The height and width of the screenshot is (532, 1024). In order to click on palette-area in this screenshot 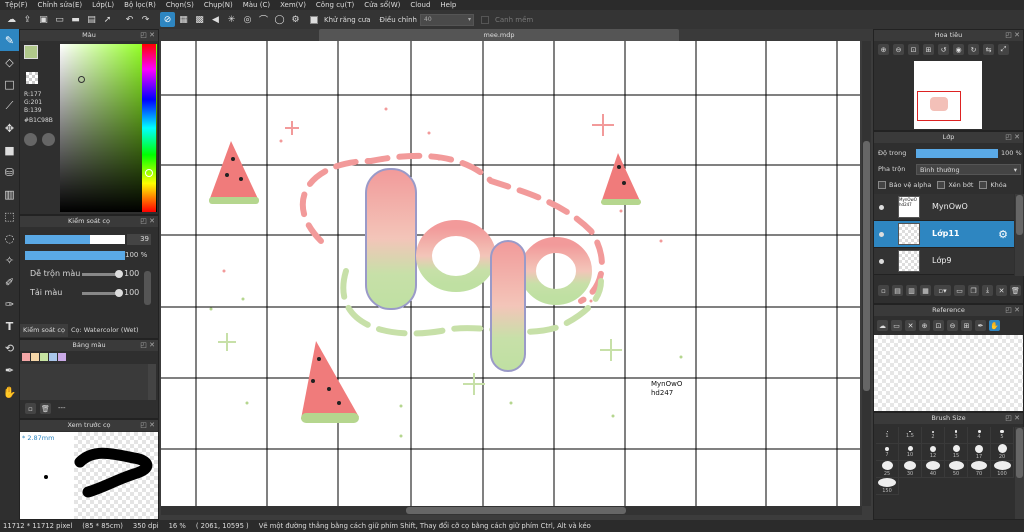, I will do `click(84, 382)`.